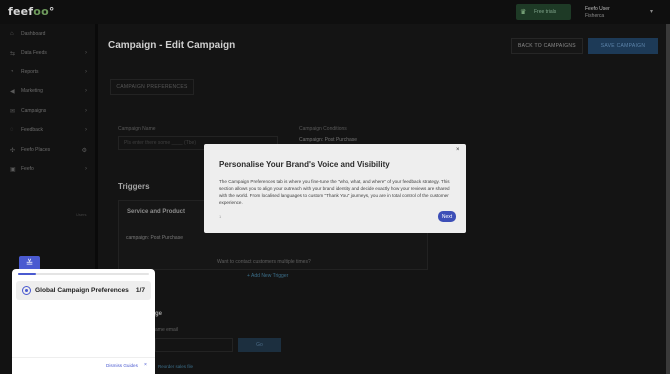 The height and width of the screenshot is (374, 670). What do you see at coordinates (12, 91) in the screenshot?
I see `megaphone-icon: ◀` at bounding box center [12, 91].